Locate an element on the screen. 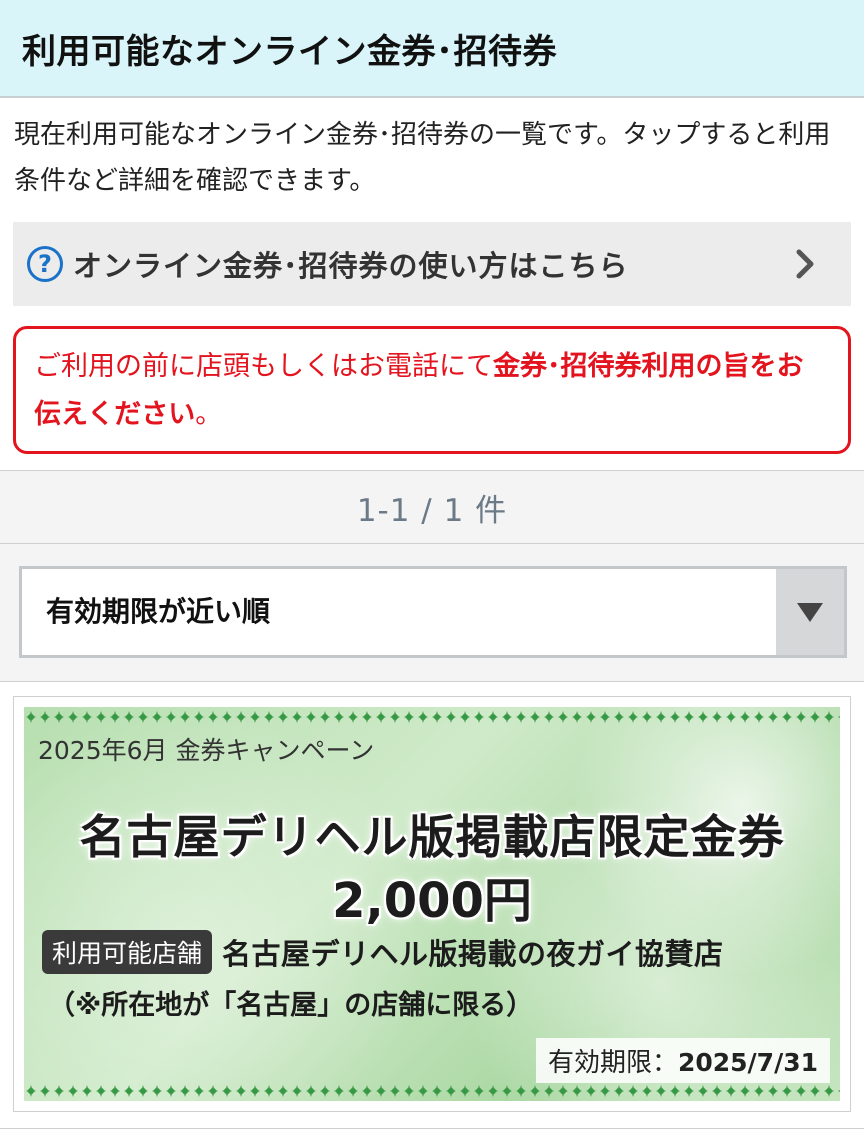  sort-select: 有効期限が近い順 is located at coordinates (433, 612).